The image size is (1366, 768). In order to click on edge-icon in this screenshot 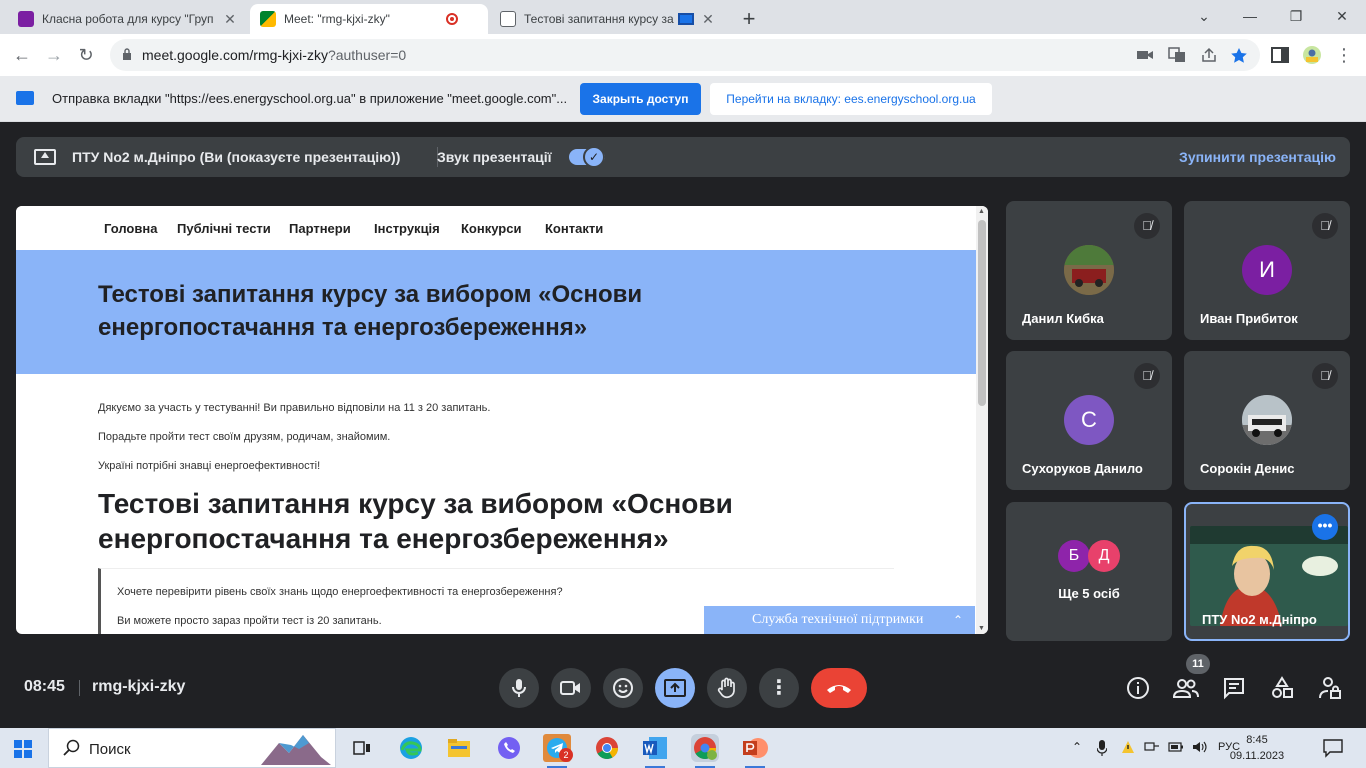, I will do `click(411, 748)`.